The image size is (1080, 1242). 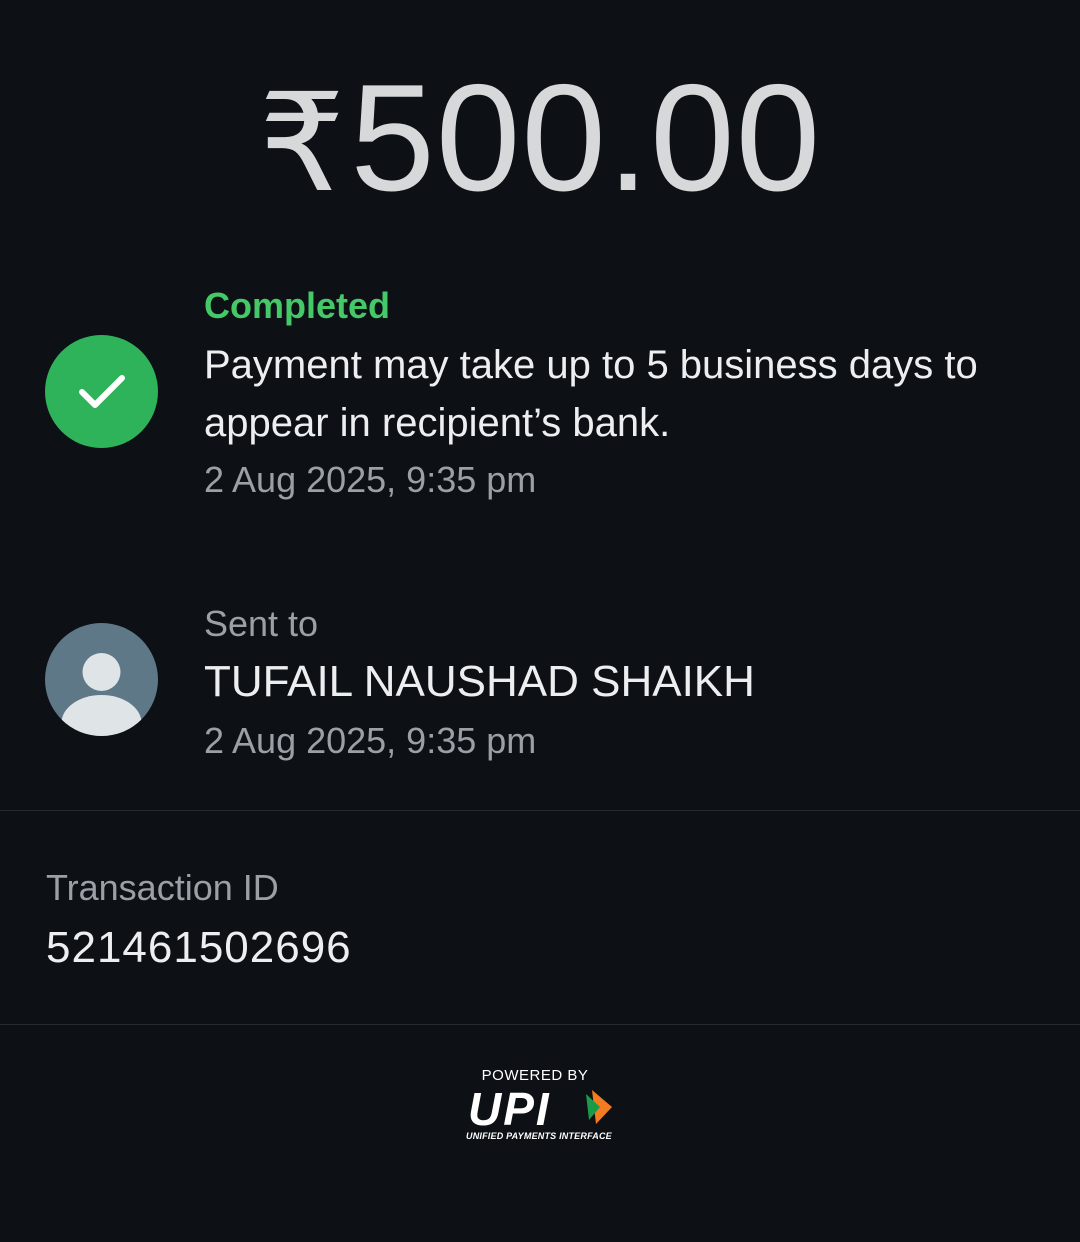 I want to click on avatar, so click(x=101, y=679).